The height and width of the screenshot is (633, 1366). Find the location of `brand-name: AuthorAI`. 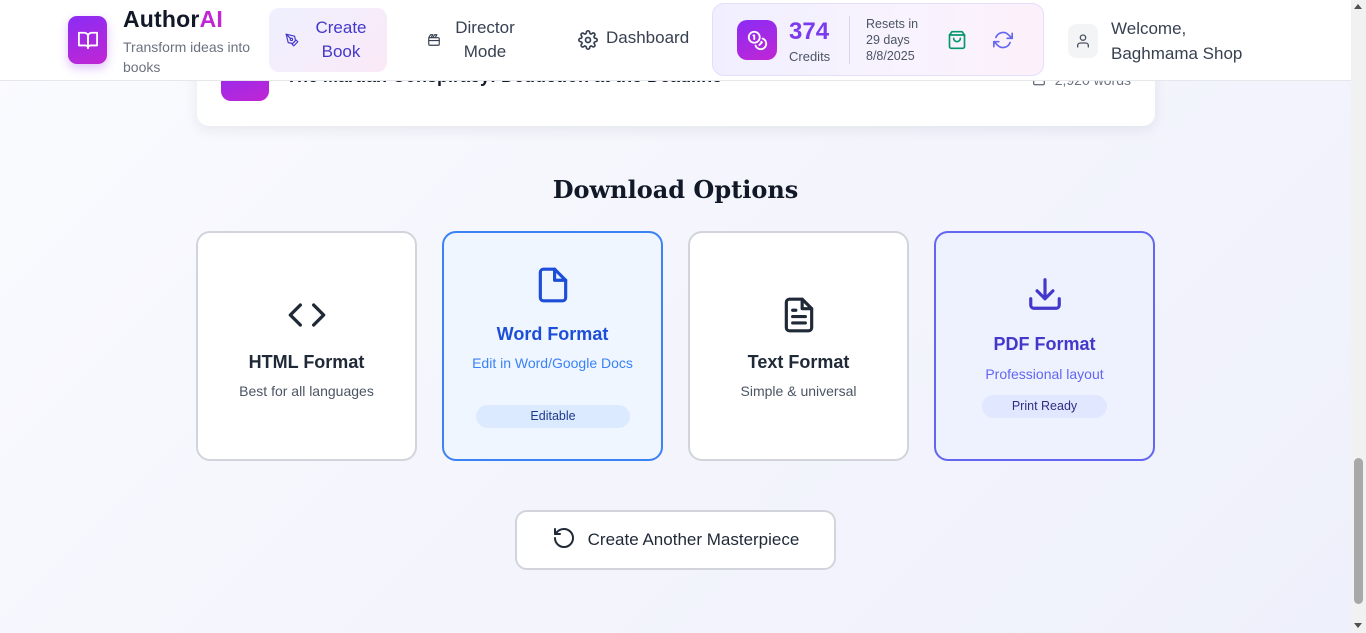

brand-name: AuthorAI is located at coordinates (173, 19).